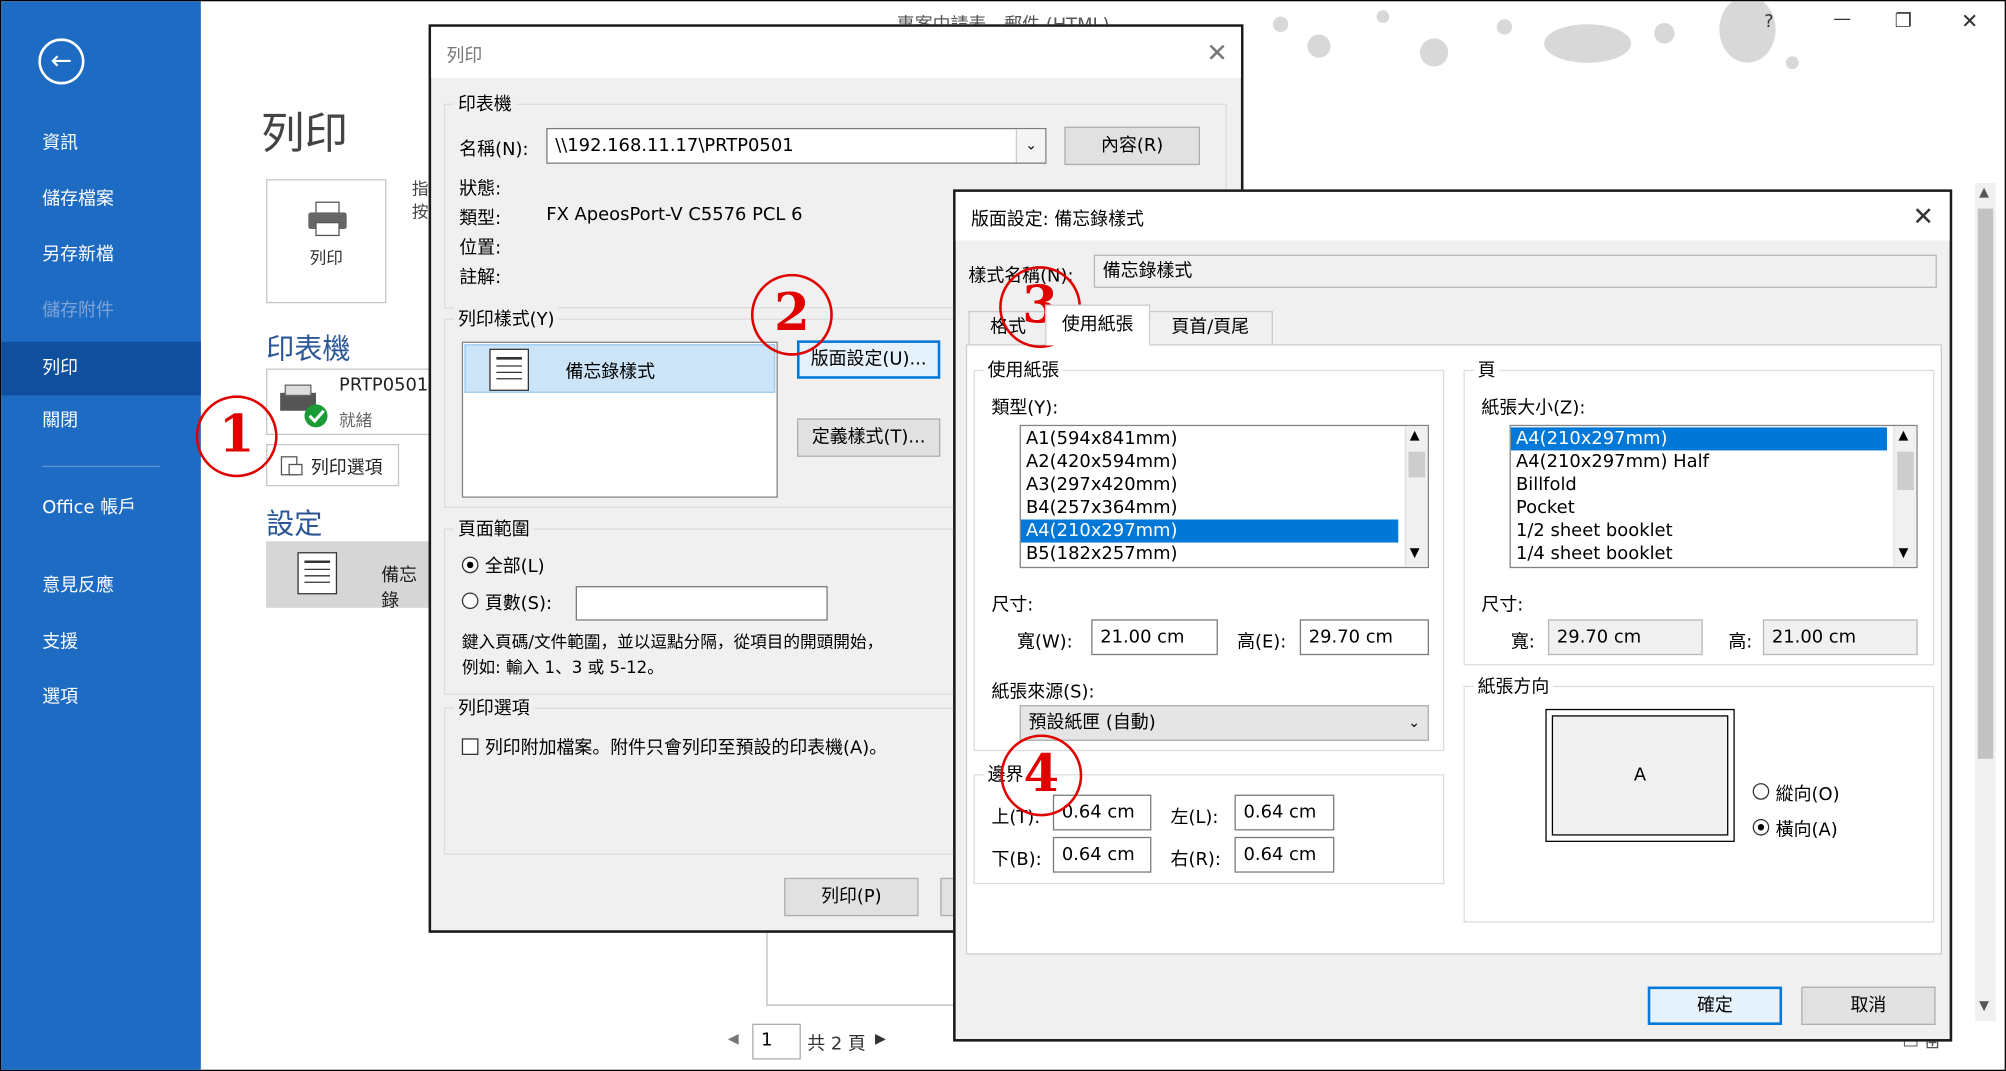  What do you see at coordinates (791, 314) in the screenshot?
I see `annotation-2: 2` at bounding box center [791, 314].